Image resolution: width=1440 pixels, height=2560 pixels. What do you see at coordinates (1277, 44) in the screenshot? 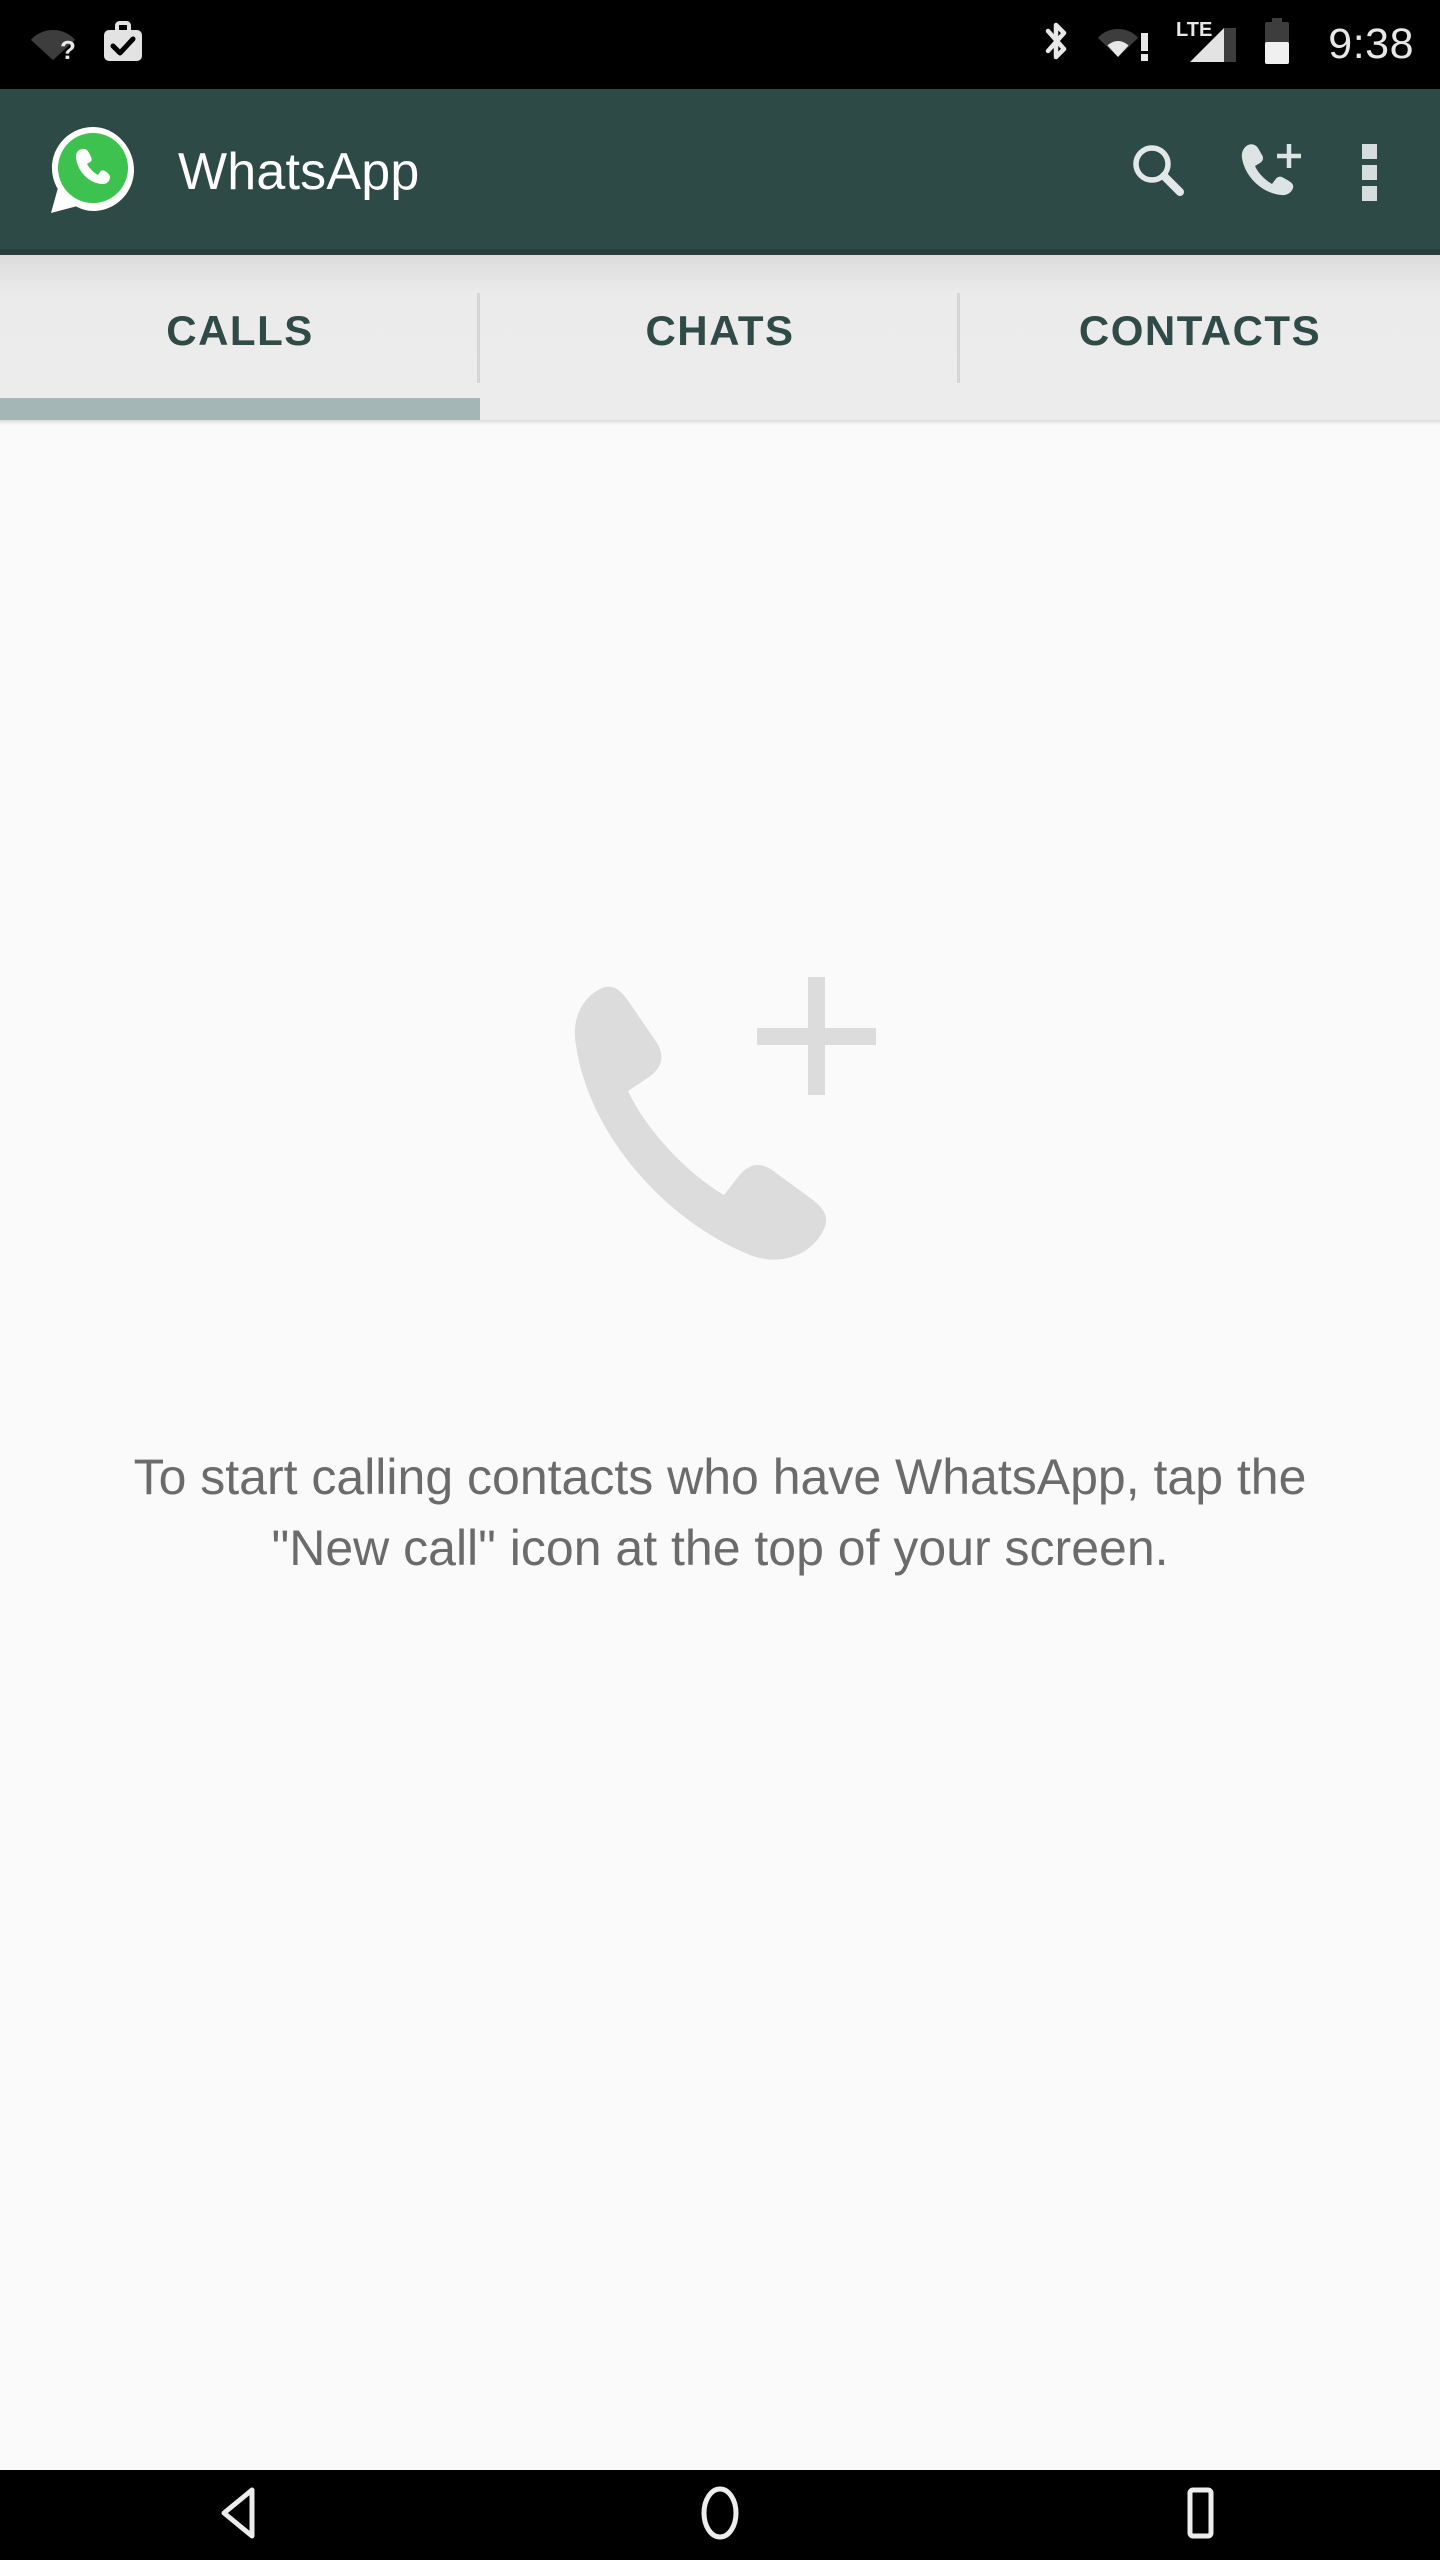
I see `battery-icon` at bounding box center [1277, 44].